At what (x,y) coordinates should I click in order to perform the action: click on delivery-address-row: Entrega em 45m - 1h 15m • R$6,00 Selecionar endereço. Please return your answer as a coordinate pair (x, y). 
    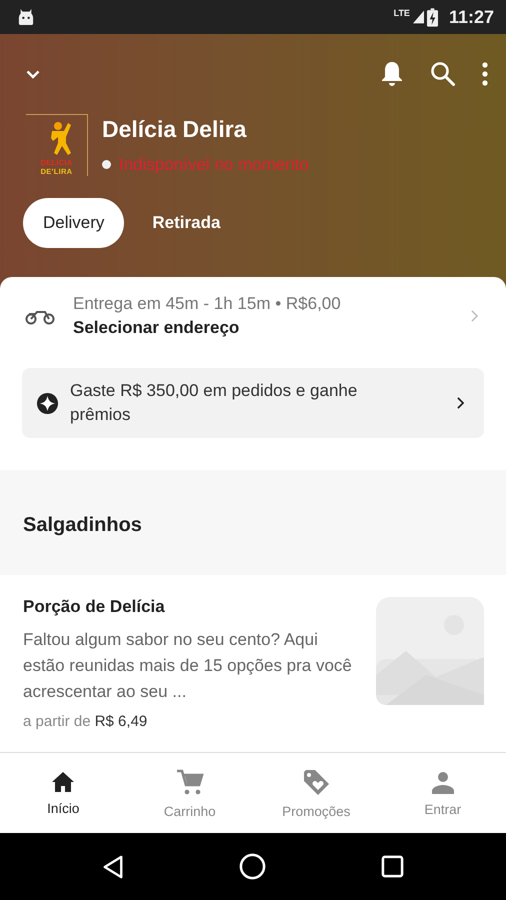
    Looking at the image, I should click on (253, 316).